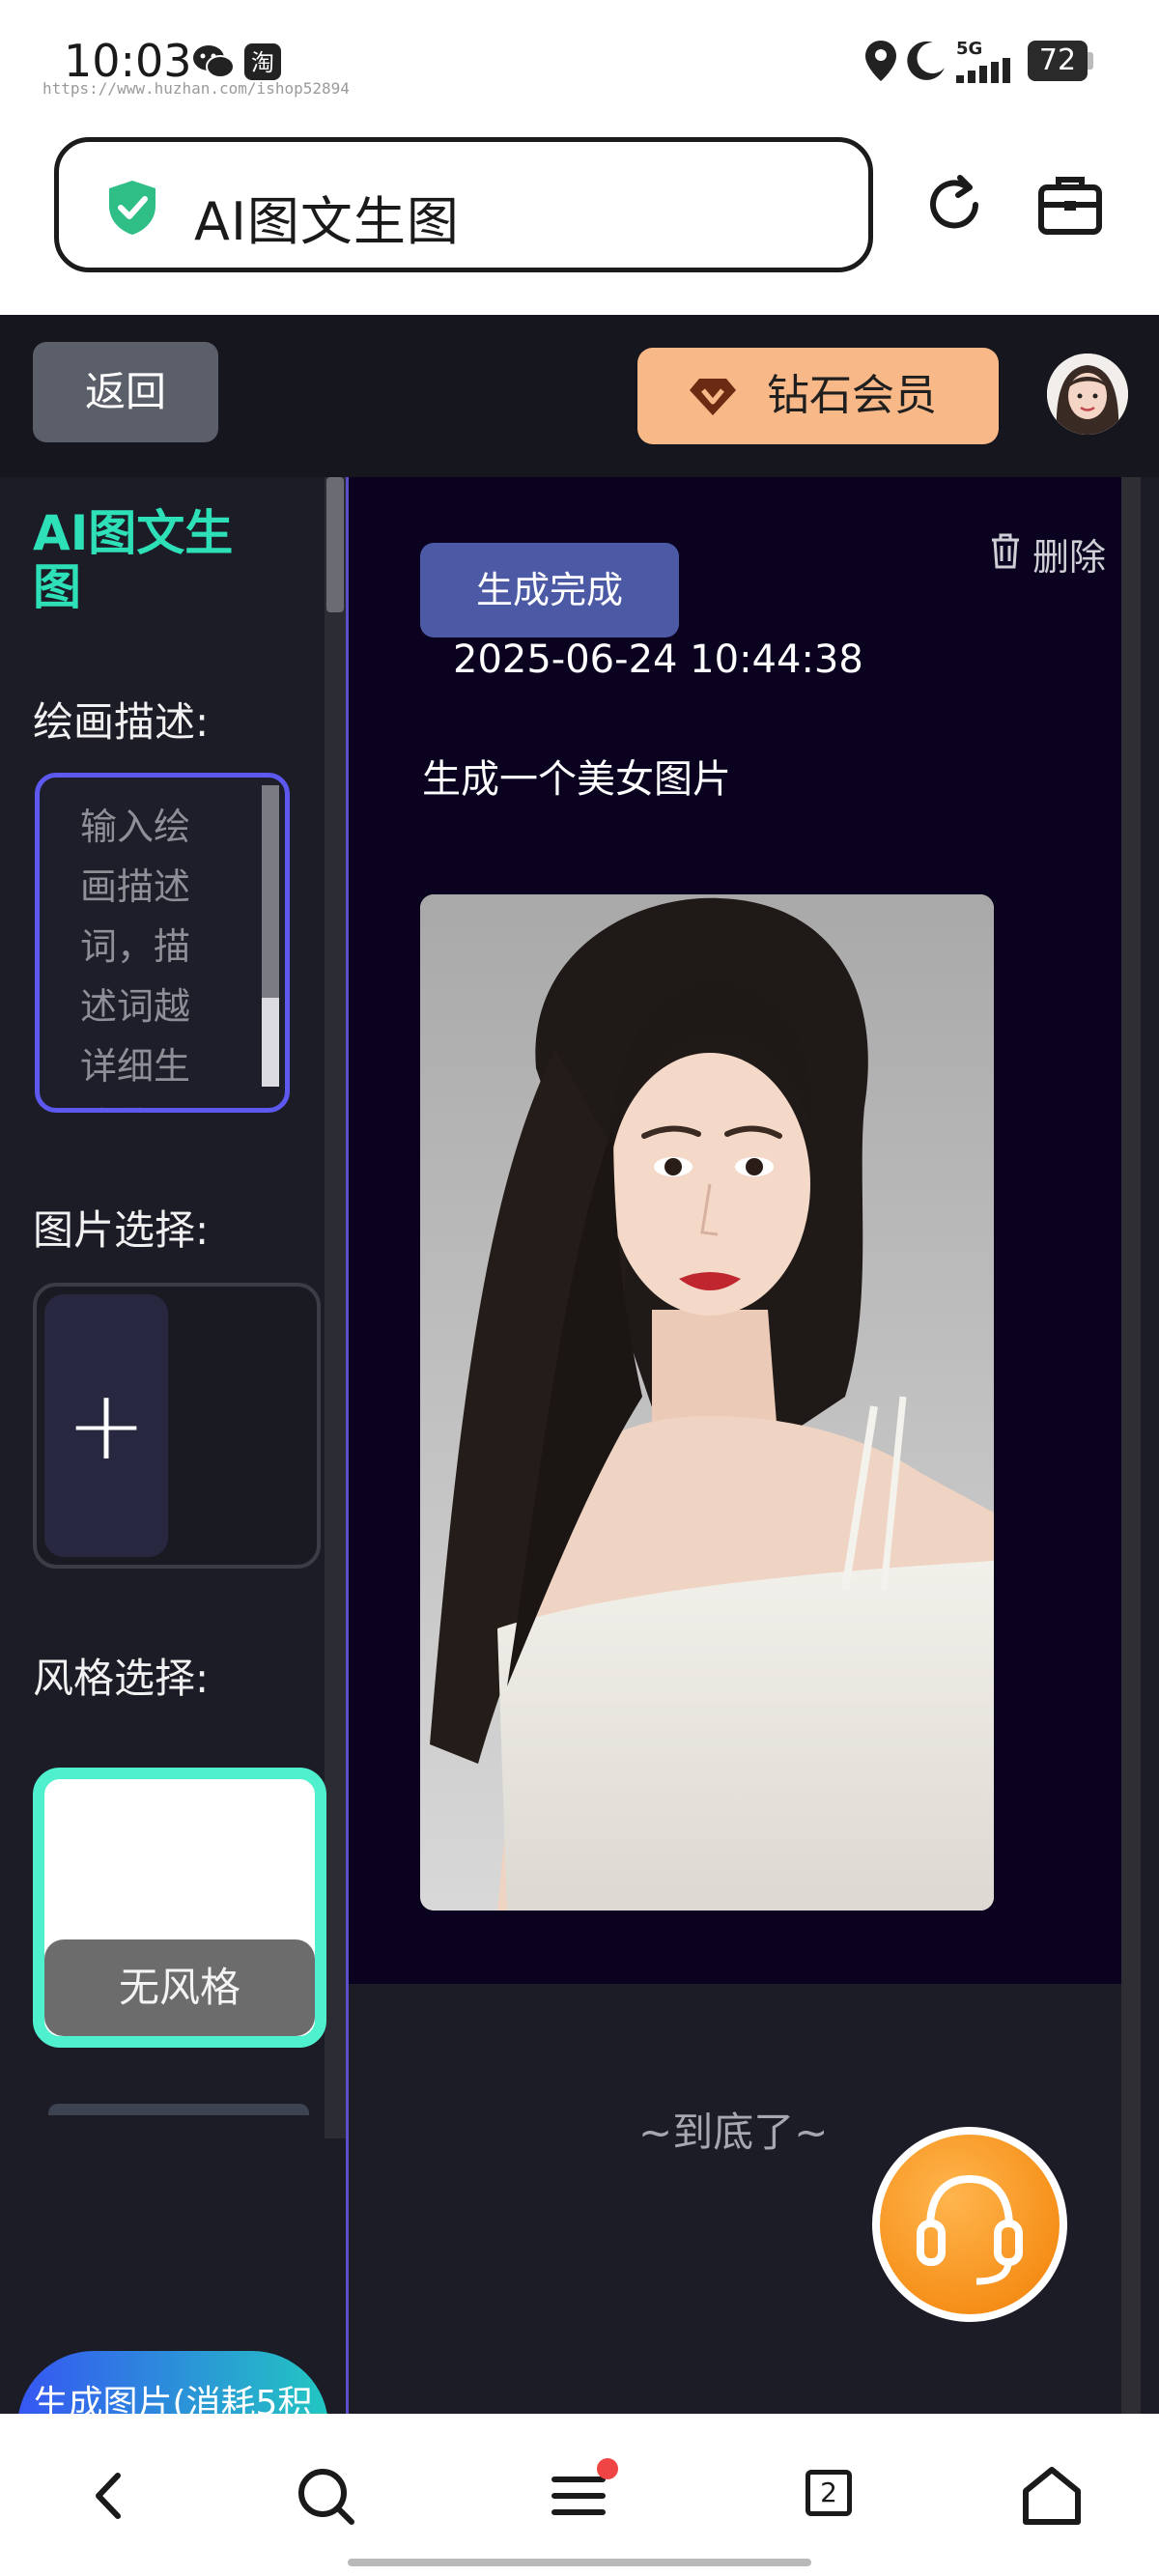 This screenshot has height=2576, width=1159. I want to click on home-indicator, so click(579, 2562).